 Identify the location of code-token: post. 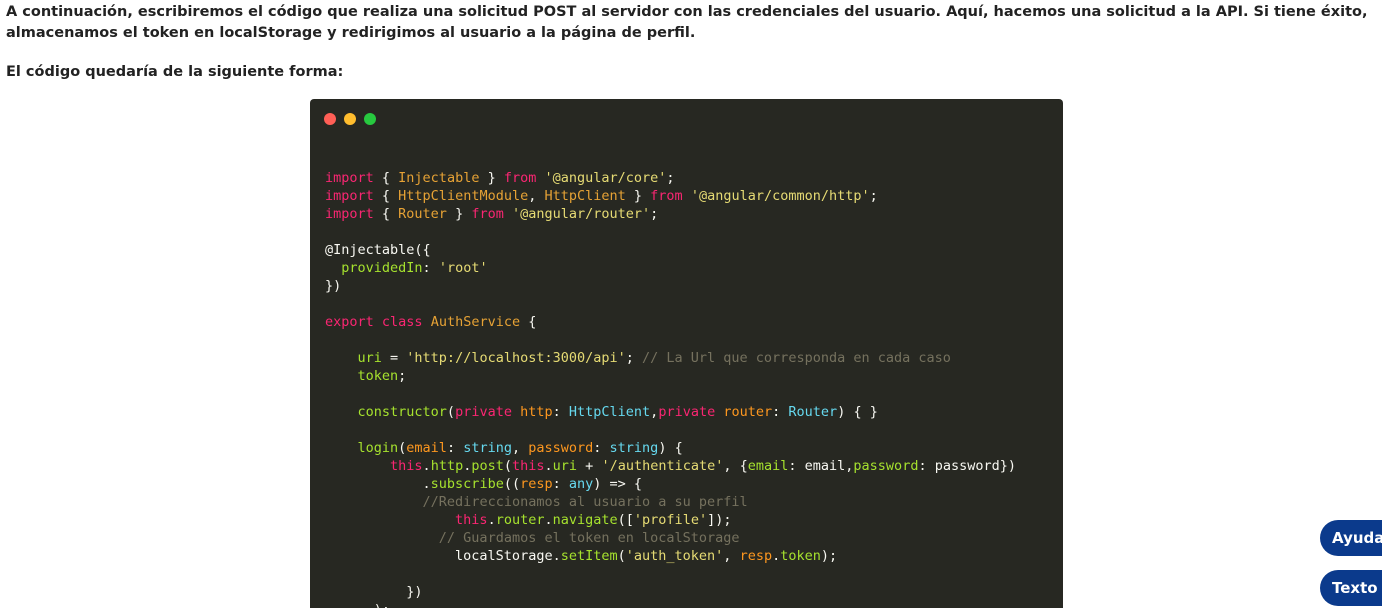
(487, 466).